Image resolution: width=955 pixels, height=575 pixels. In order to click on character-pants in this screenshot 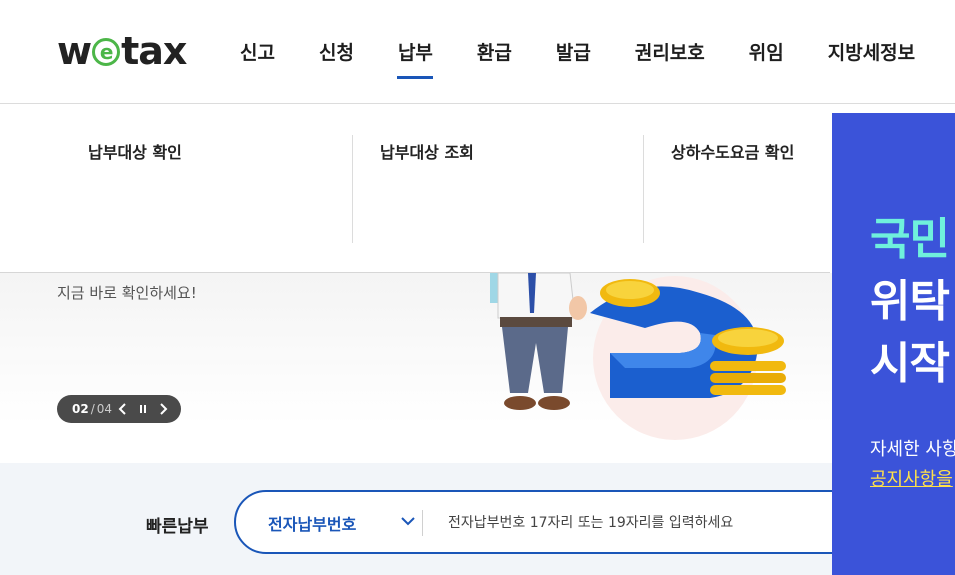, I will do `click(535, 360)`.